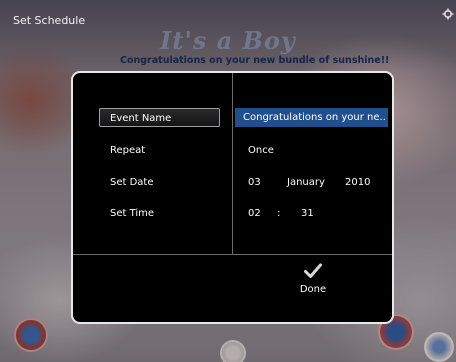 This screenshot has width=456, height=362. Describe the element at coordinates (49, 20) in the screenshot. I see `page-title: Set Schedule` at that location.